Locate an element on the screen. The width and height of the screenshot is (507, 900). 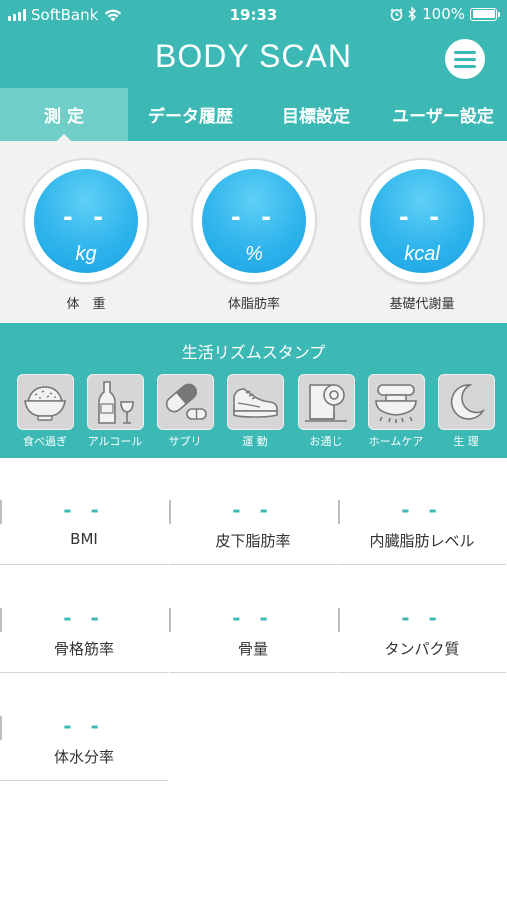
toilet-paper-icon is located at coordinates (326, 403).